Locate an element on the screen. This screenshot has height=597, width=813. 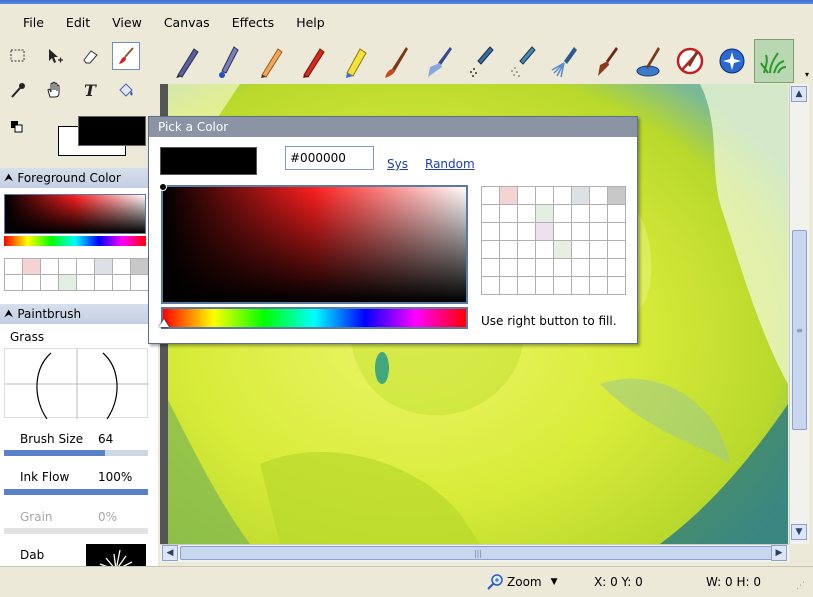
swap-colors-icon is located at coordinates (17, 127).